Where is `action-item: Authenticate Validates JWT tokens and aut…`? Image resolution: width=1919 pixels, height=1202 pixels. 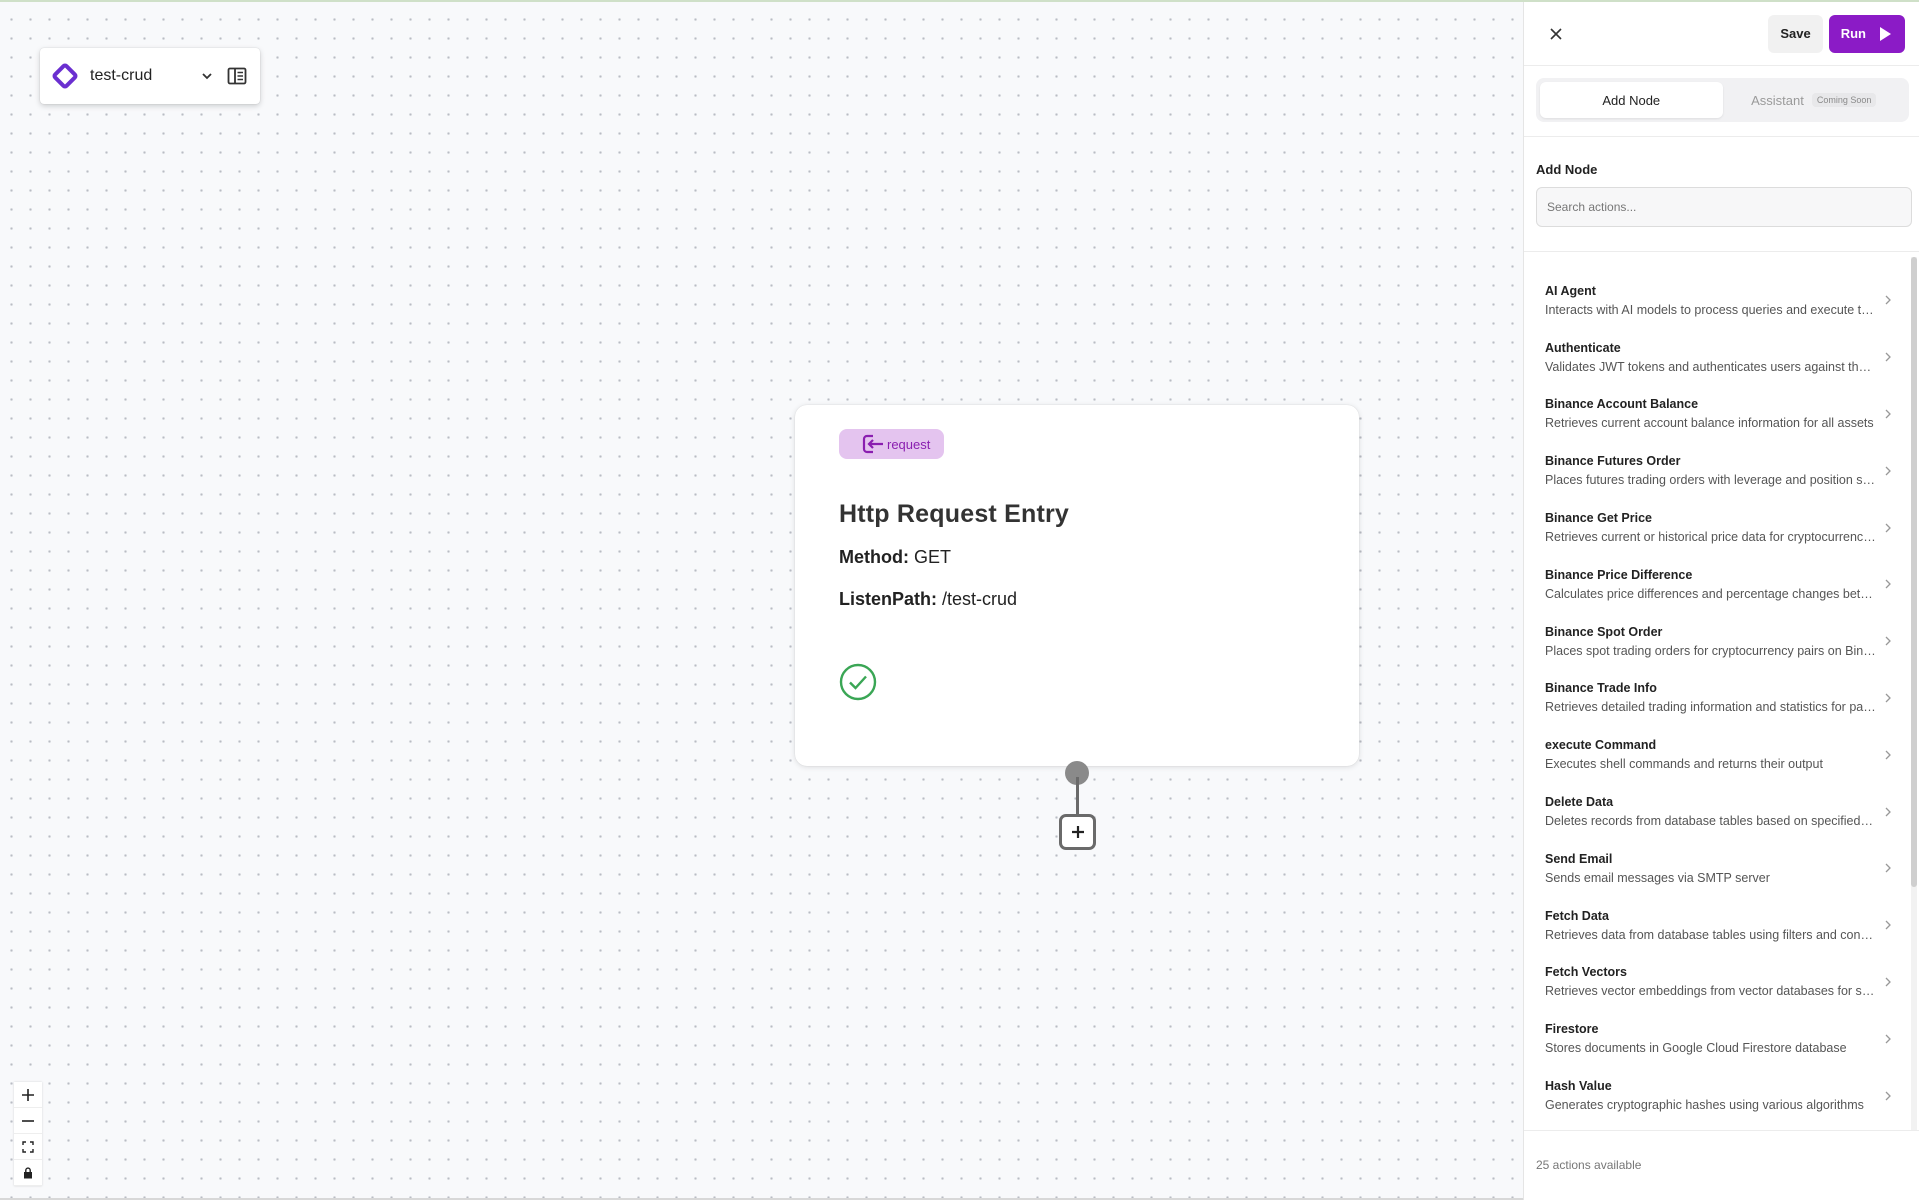 action-item: Authenticate Validates JWT tokens and aut… is located at coordinates (1716, 357).